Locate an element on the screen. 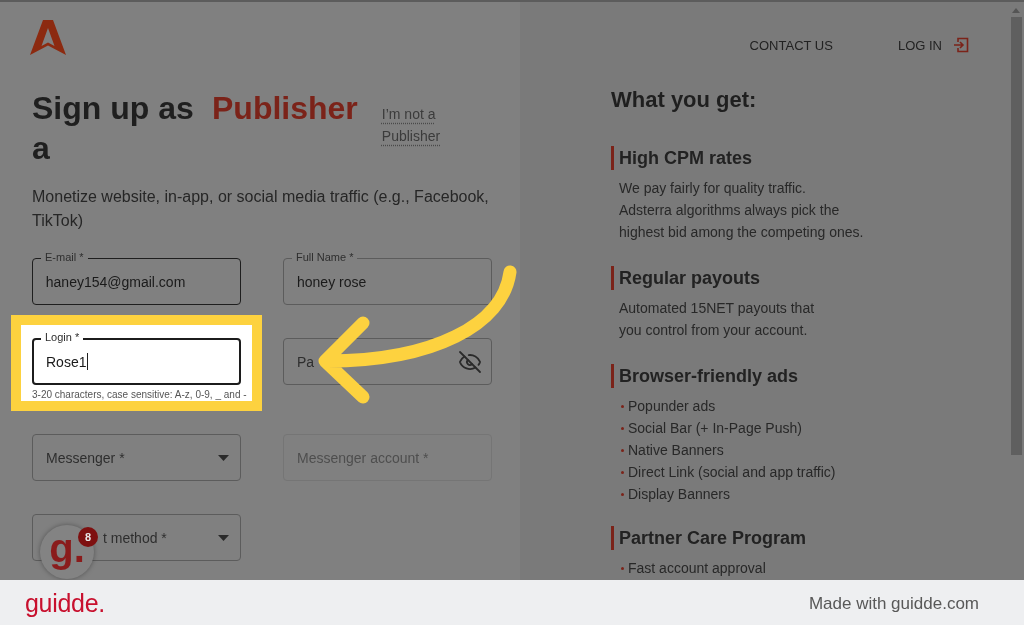  scrollbar-thumb is located at coordinates (1016, 236).